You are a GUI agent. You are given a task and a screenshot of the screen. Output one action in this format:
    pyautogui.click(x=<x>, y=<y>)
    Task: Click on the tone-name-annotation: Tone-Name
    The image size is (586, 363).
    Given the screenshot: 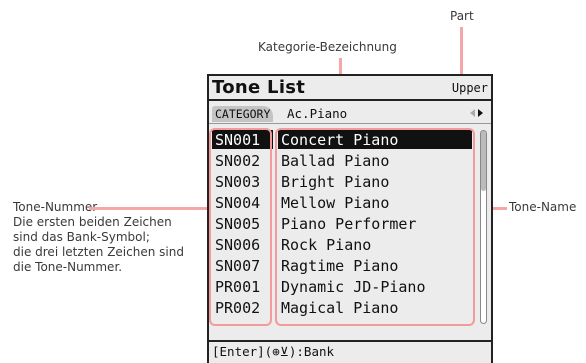 What is the action you would take?
    pyautogui.click(x=543, y=207)
    